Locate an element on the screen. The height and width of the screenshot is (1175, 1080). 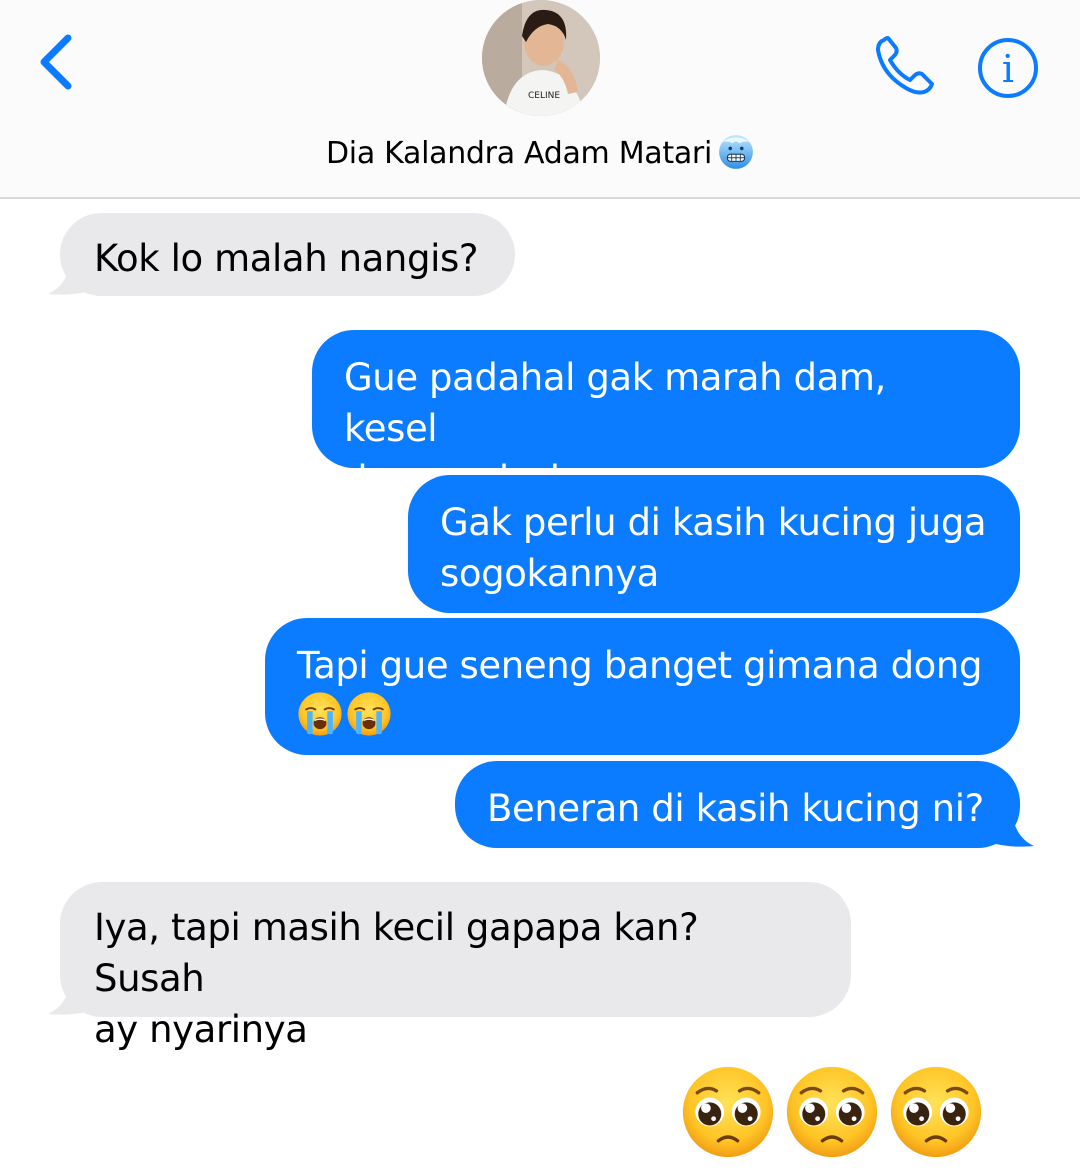
received-message: Kok lo malah nangis? is located at coordinates (287, 254).